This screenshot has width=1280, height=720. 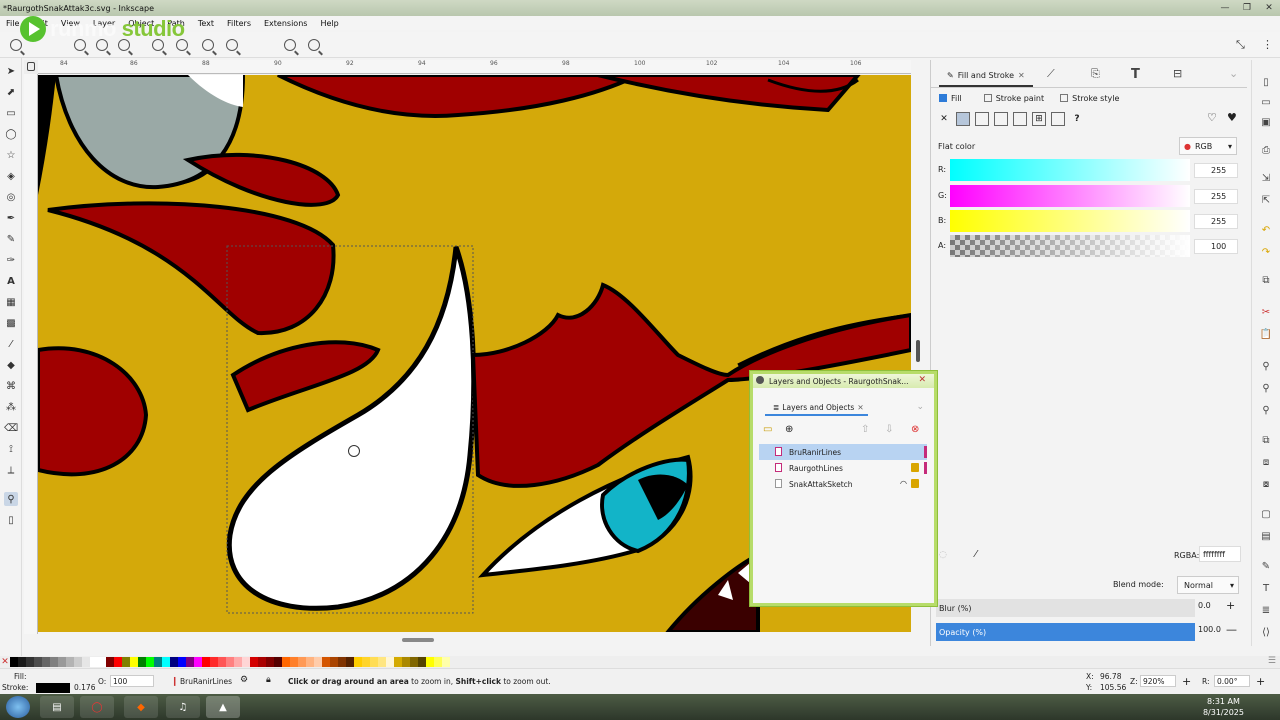 I want to click on close-button: ✕, so click(x=1269, y=8).